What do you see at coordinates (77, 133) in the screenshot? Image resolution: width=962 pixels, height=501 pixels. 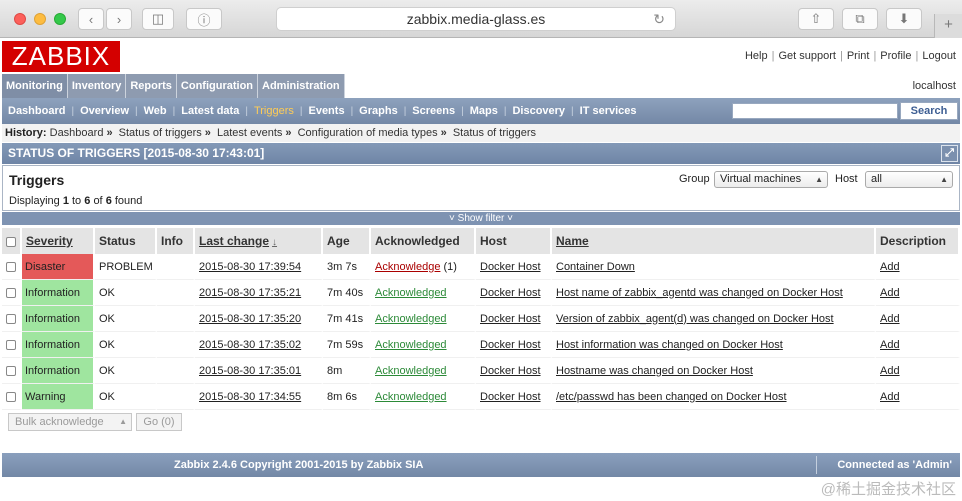 I see `history-link: Dashboard` at bounding box center [77, 133].